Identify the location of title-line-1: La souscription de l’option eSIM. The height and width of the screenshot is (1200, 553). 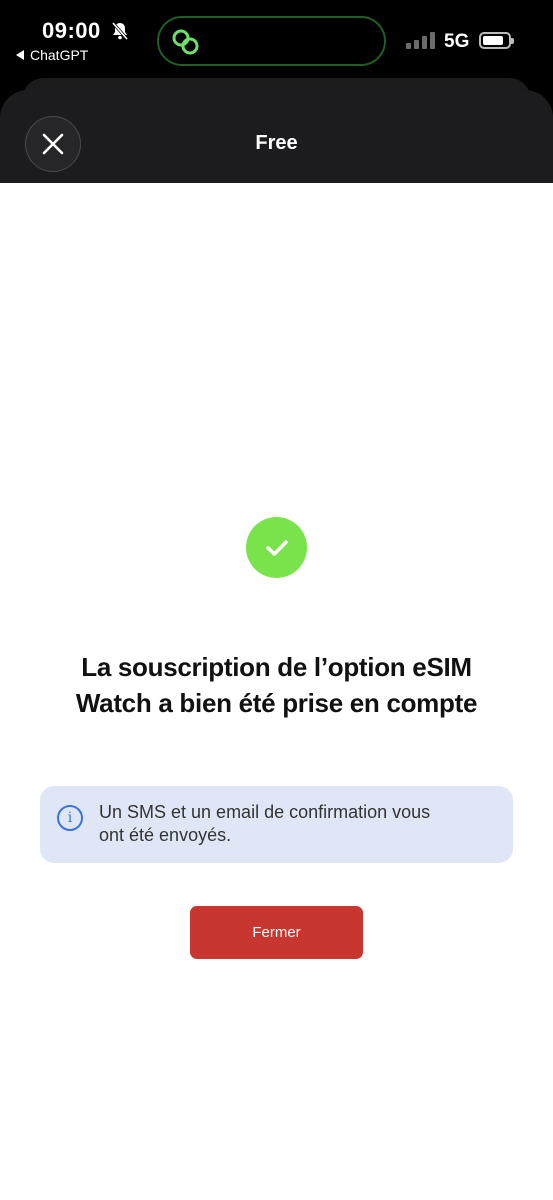
(276, 667).